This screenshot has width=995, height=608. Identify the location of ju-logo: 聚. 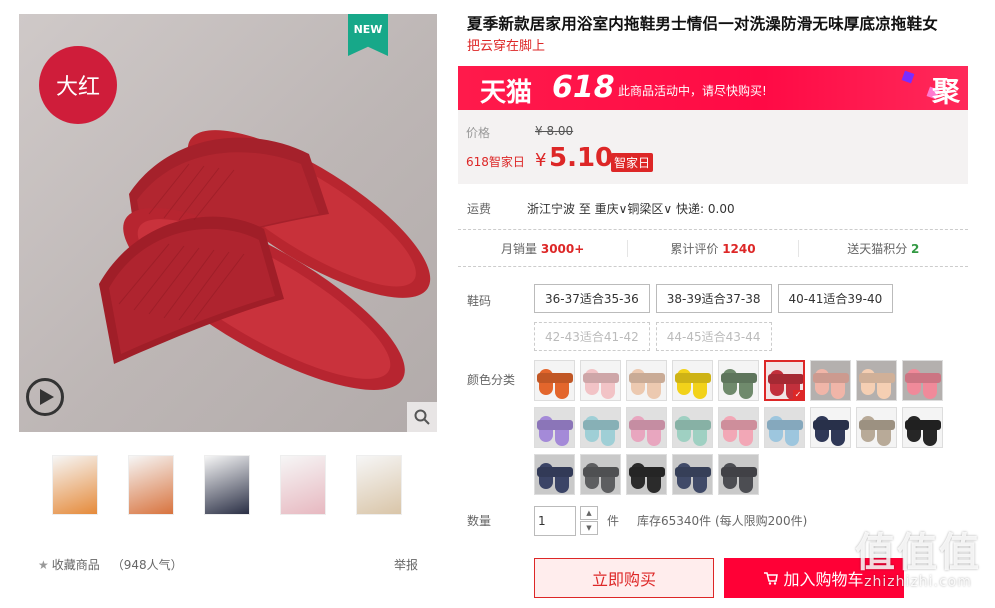
(945, 91).